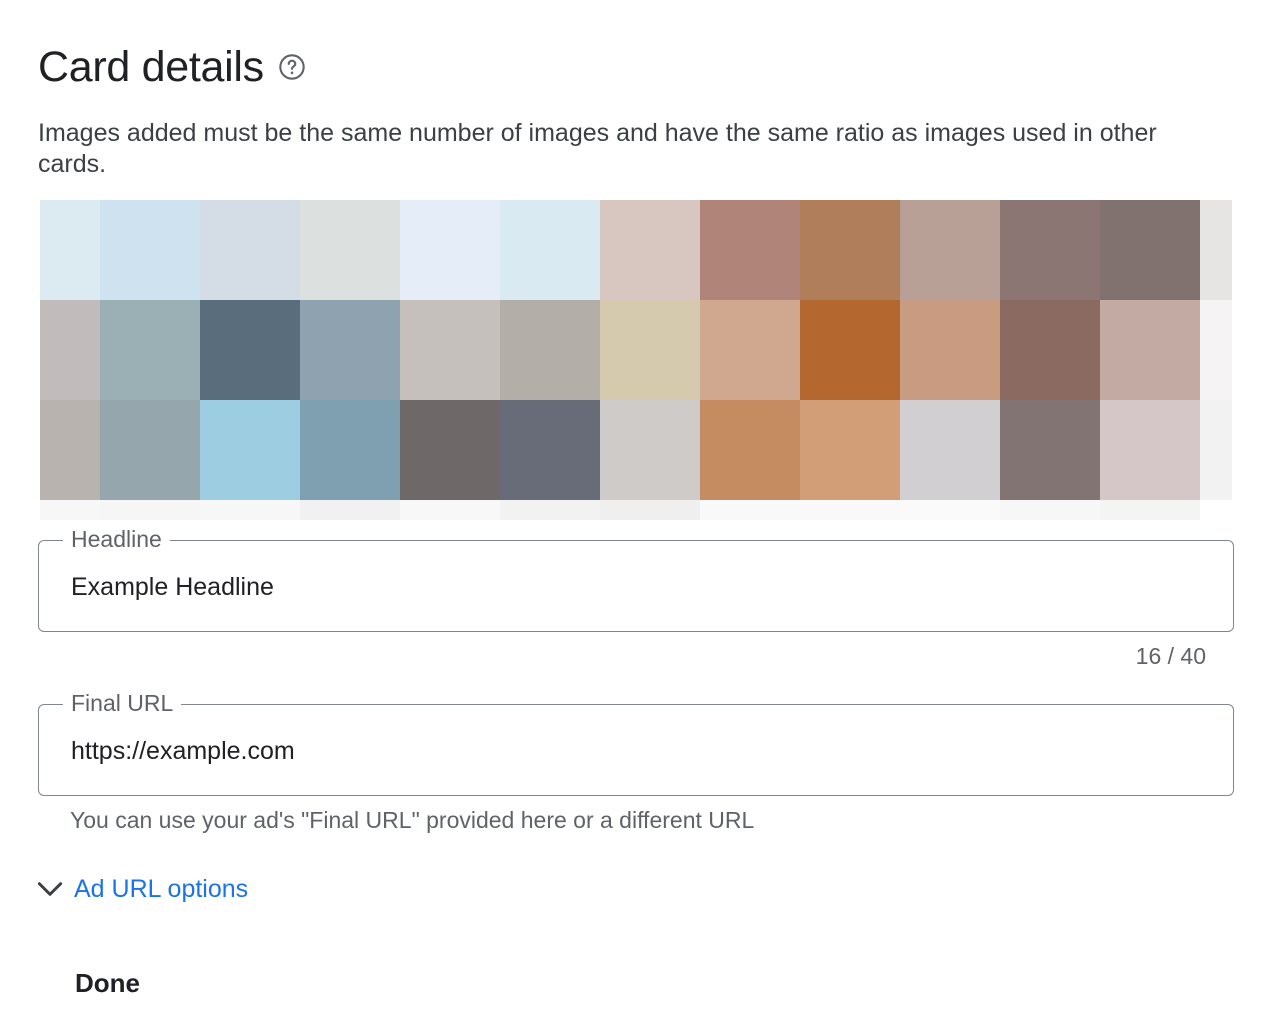  What do you see at coordinates (116, 539) in the screenshot?
I see `headline-label: Headline` at bounding box center [116, 539].